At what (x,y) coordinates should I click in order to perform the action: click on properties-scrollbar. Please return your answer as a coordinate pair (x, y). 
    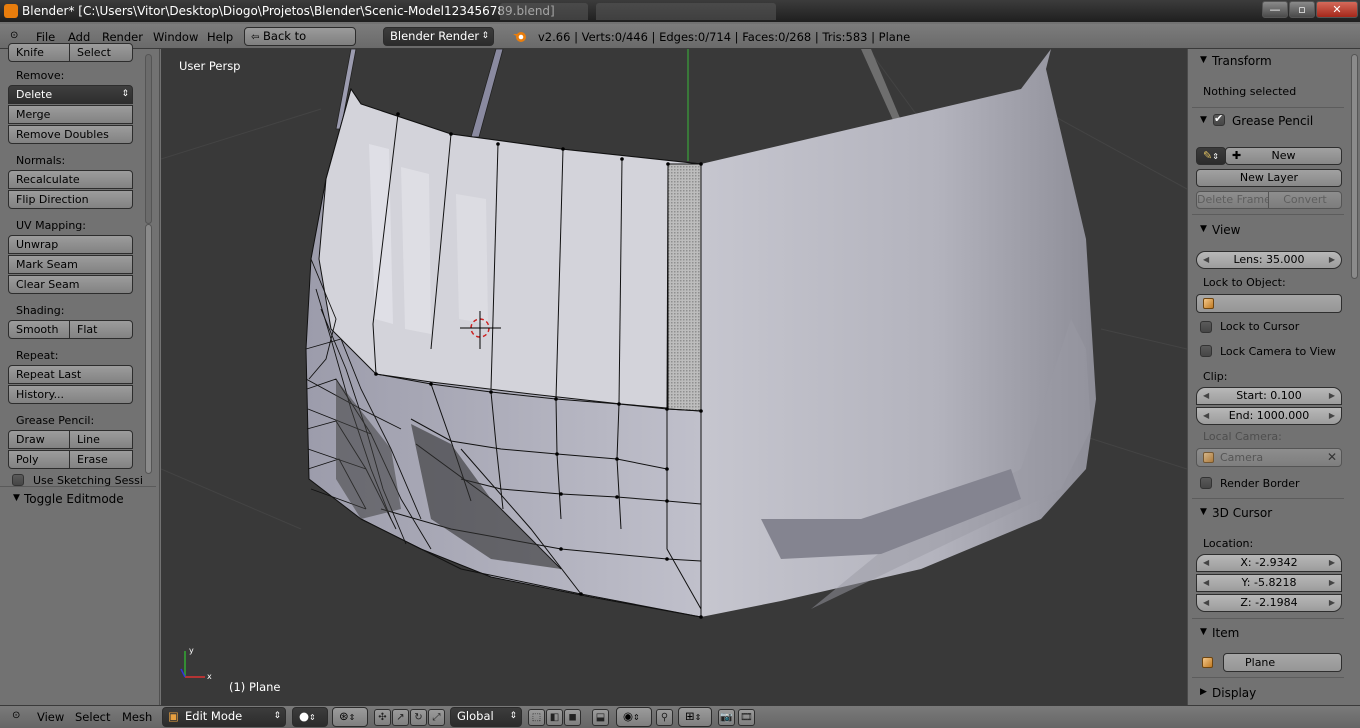
    Looking at the image, I should click on (1354, 166).